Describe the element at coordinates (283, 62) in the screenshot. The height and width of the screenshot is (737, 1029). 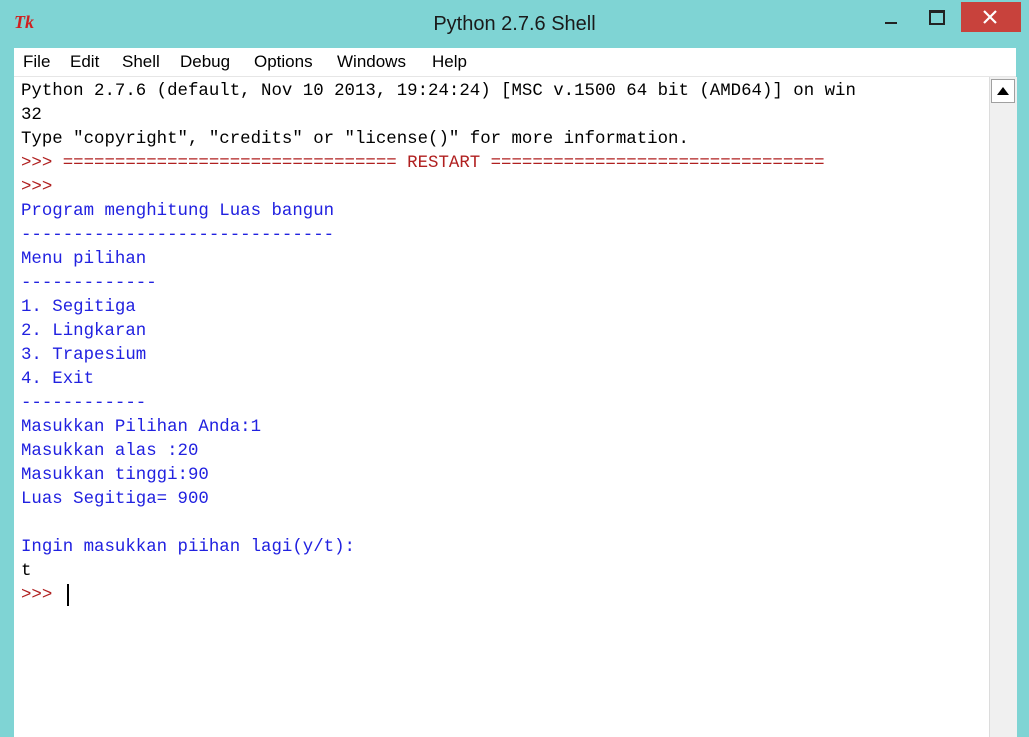
I see `menu-options: Options` at that location.